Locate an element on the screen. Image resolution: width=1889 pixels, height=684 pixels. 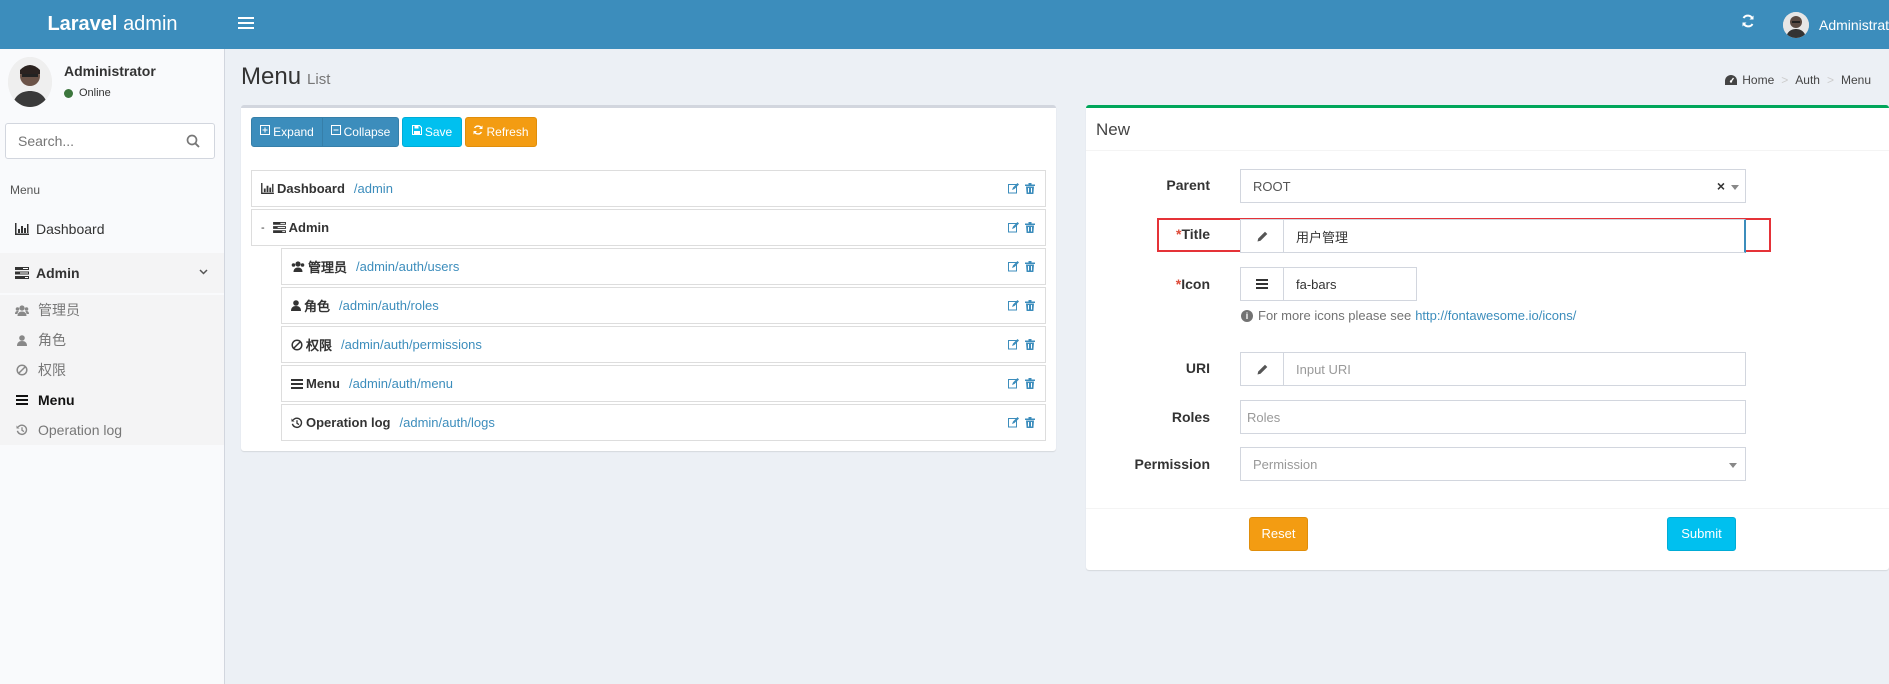
search-icon is located at coordinates (194, 142).